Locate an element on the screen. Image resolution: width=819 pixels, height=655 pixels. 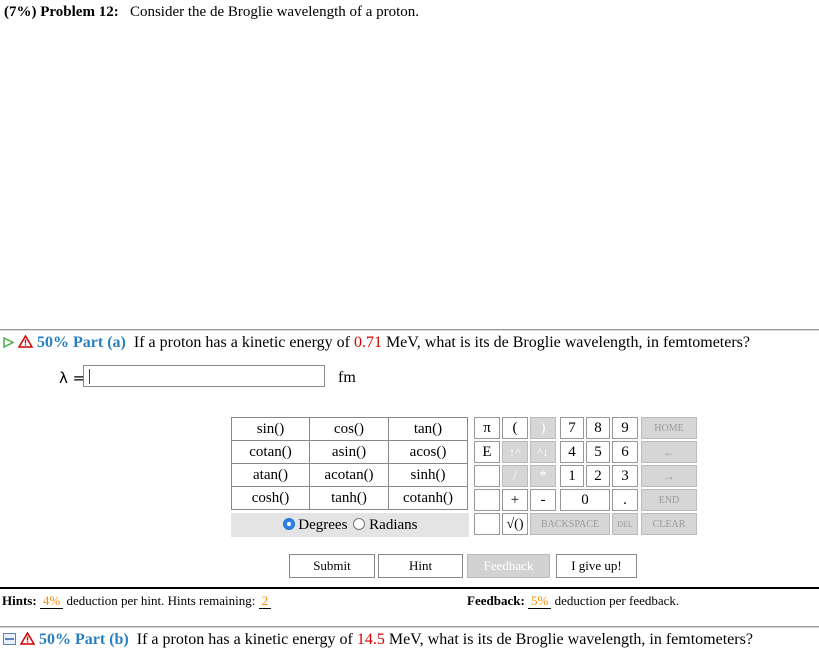
degrees-option: Degrees is located at coordinates (315, 525).